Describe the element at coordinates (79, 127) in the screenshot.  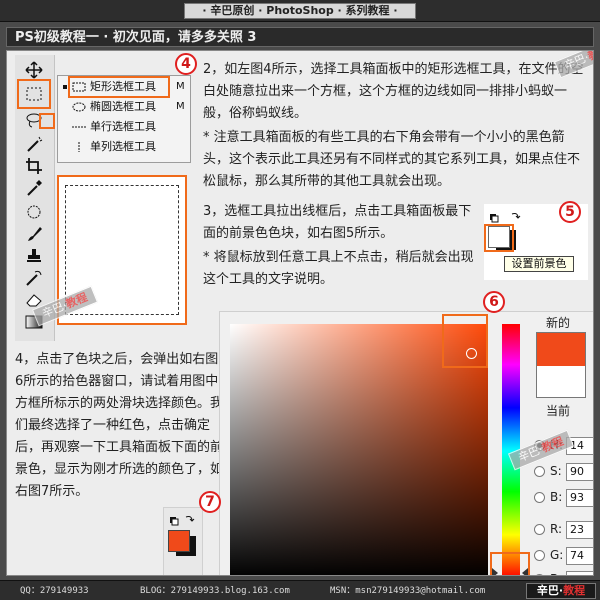
I see `row-marquee-icon` at that location.